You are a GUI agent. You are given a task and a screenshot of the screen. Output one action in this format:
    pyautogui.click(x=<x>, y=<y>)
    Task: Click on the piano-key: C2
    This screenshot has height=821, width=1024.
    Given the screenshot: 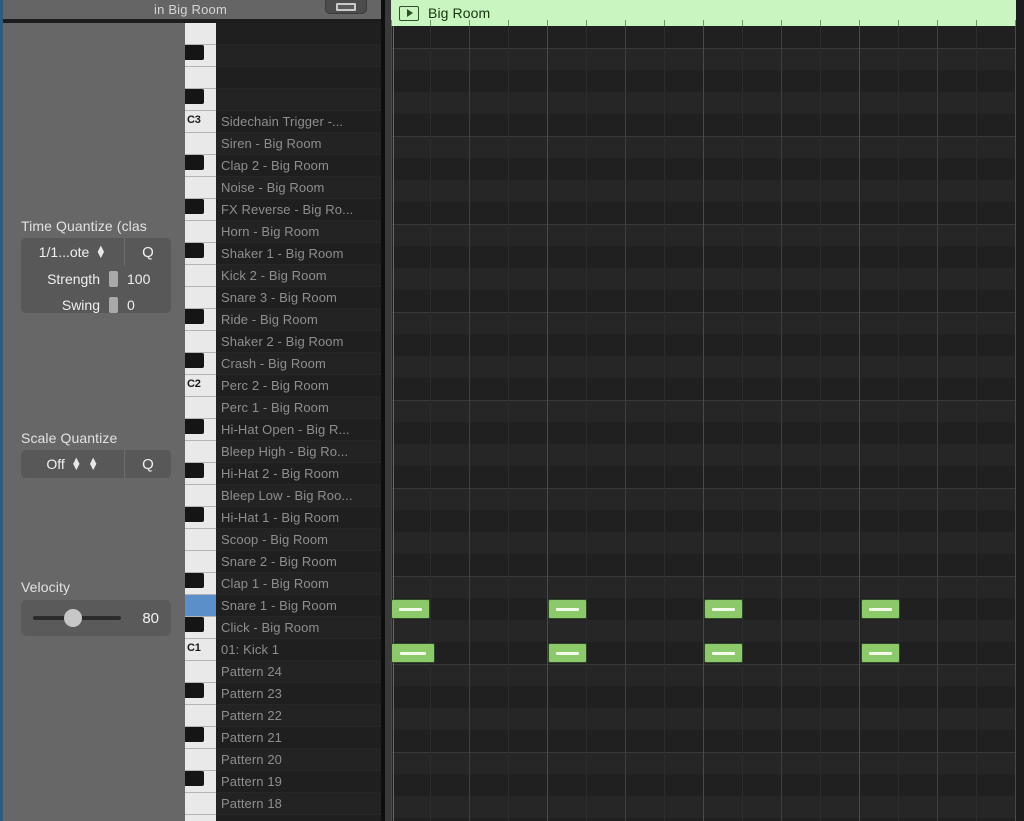 What is the action you would take?
    pyautogui.click(x=200, y=386)
    